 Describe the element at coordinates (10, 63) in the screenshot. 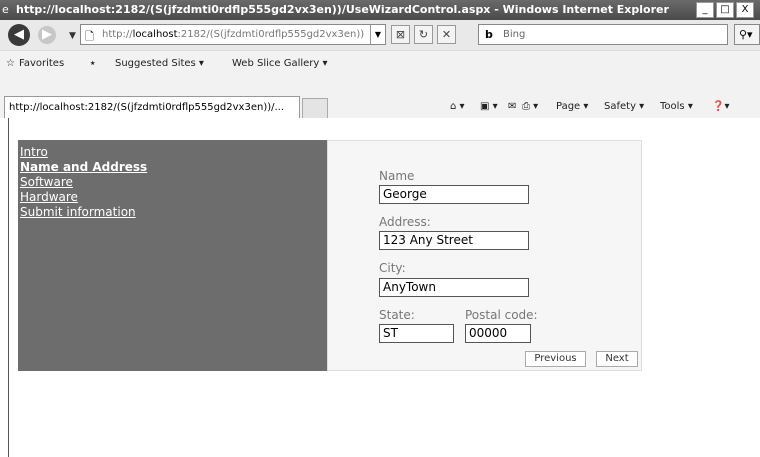

I see `favorites-star-icon: ☆` at that location.